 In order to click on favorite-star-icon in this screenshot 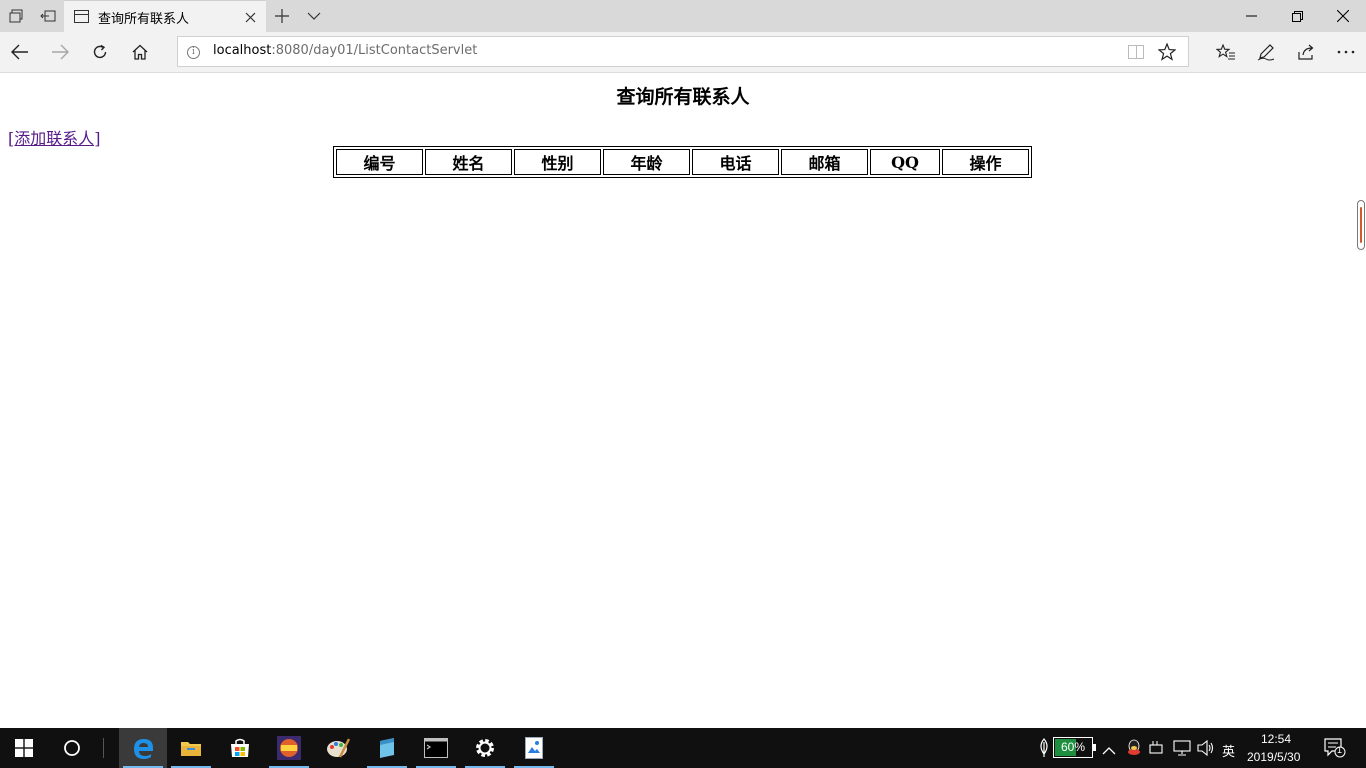, I will do `click(1167, 52)`.